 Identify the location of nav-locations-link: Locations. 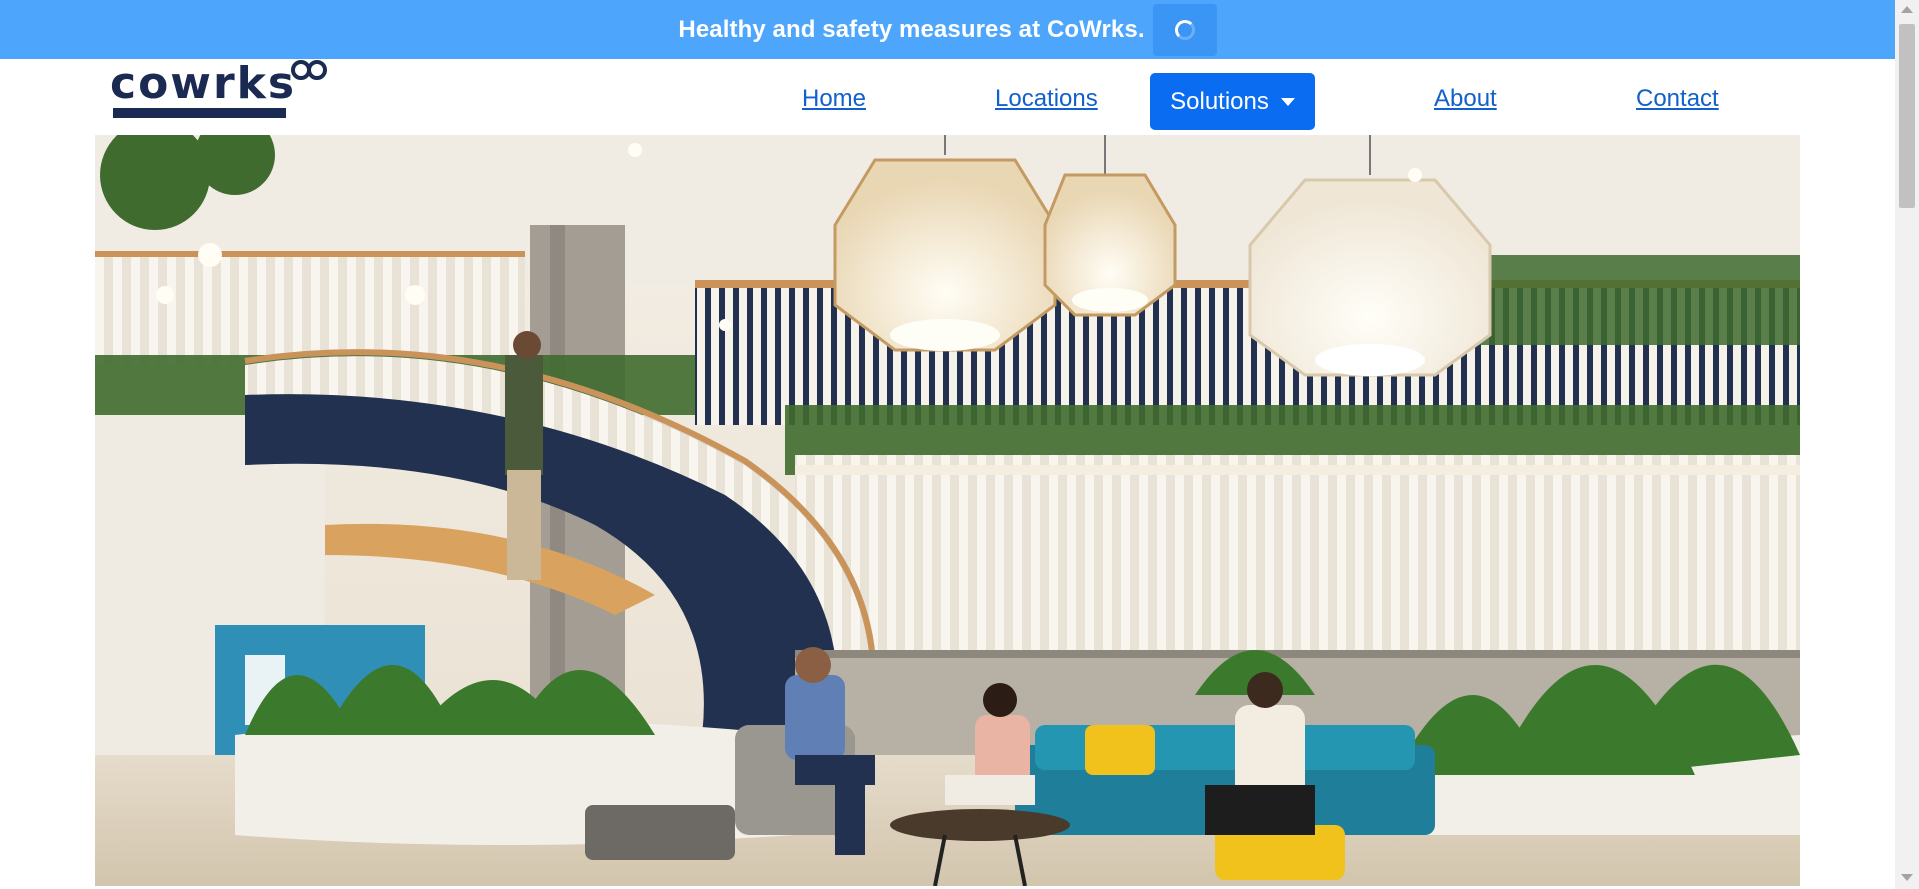
(1046, 99).